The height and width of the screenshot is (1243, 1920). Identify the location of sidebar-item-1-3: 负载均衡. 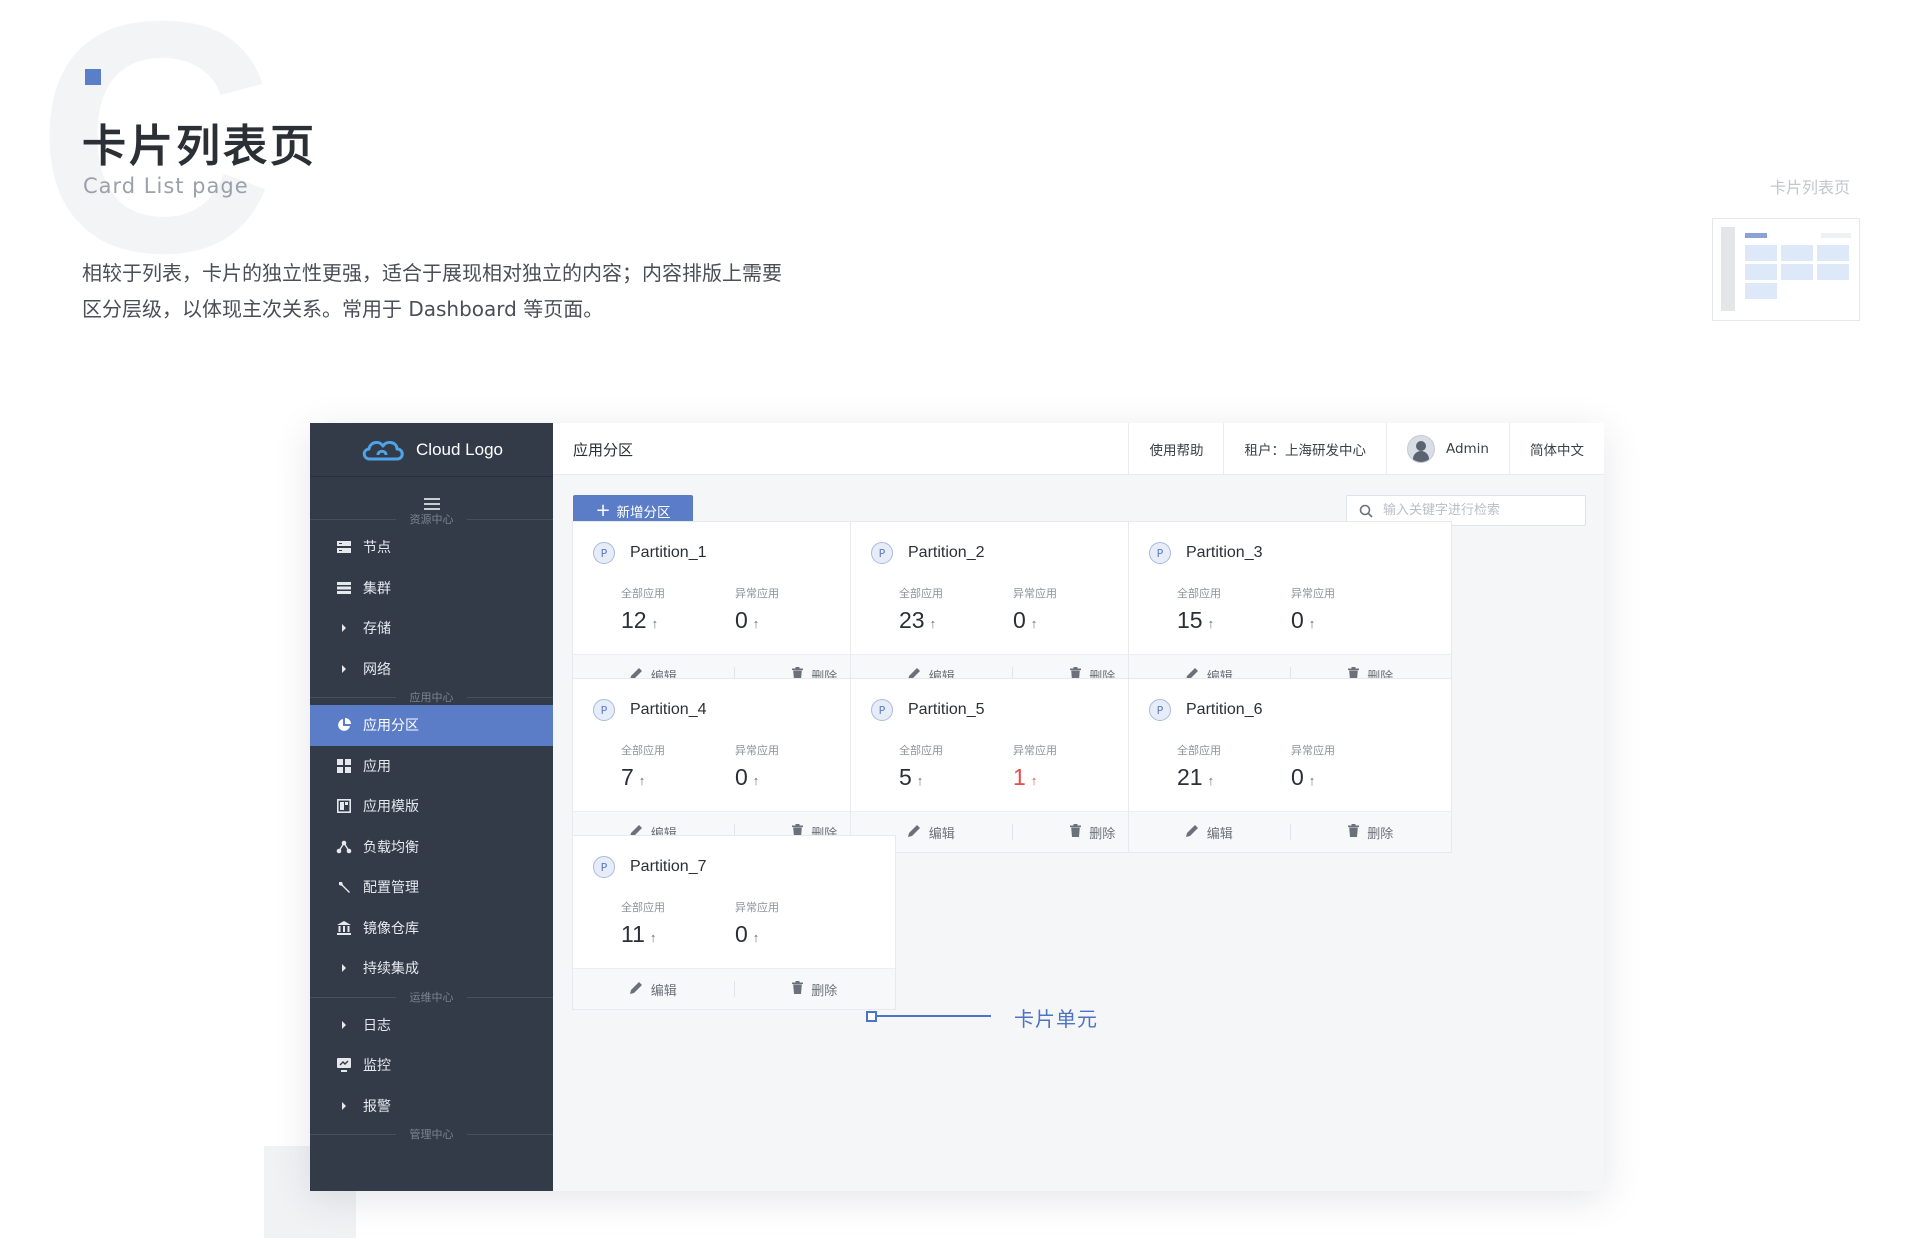
(431, 847).